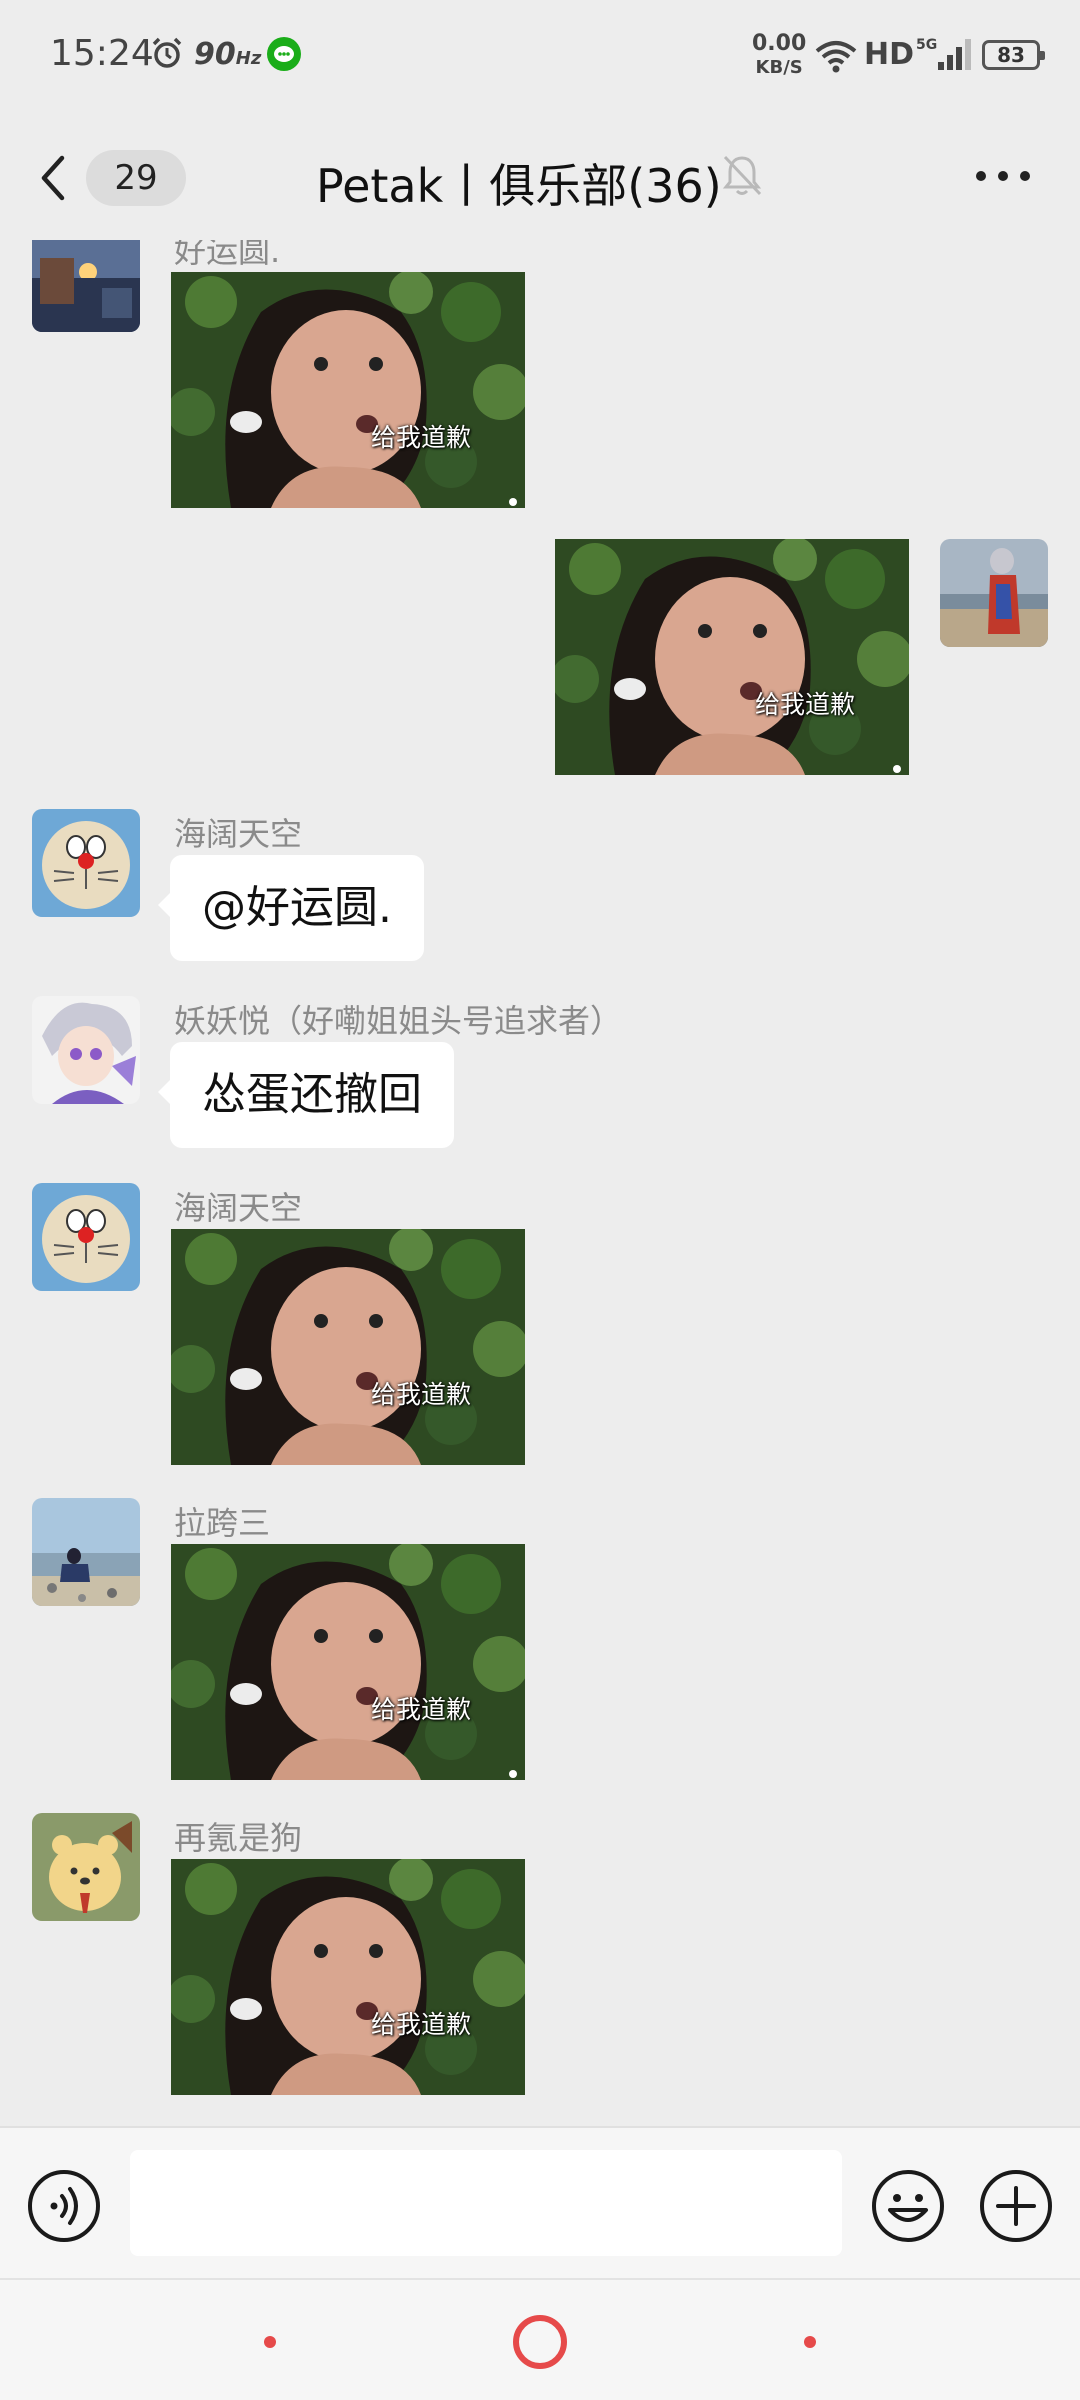 Image resolution: width=1080 pixels, height=2400 pixels. I want to click on sender-name: 好运圆., so click(227, 255).